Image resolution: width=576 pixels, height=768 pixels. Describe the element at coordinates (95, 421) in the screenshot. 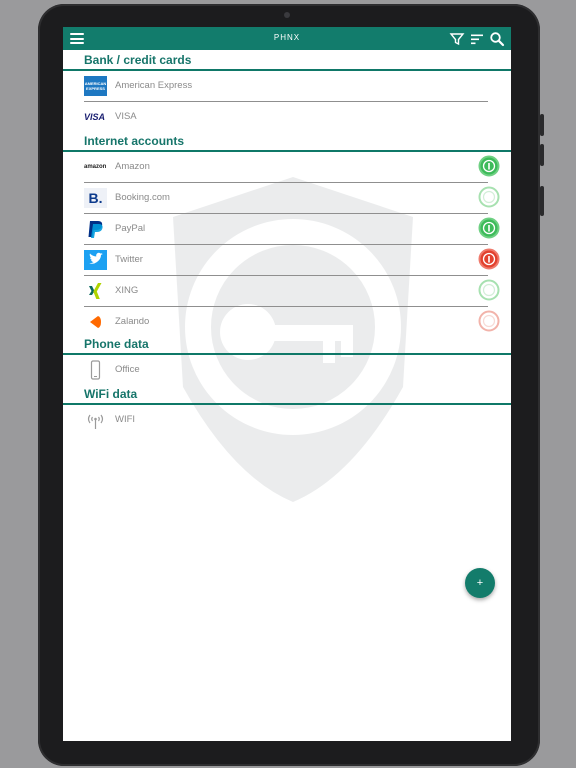

I see `wifi-icon` at that location.